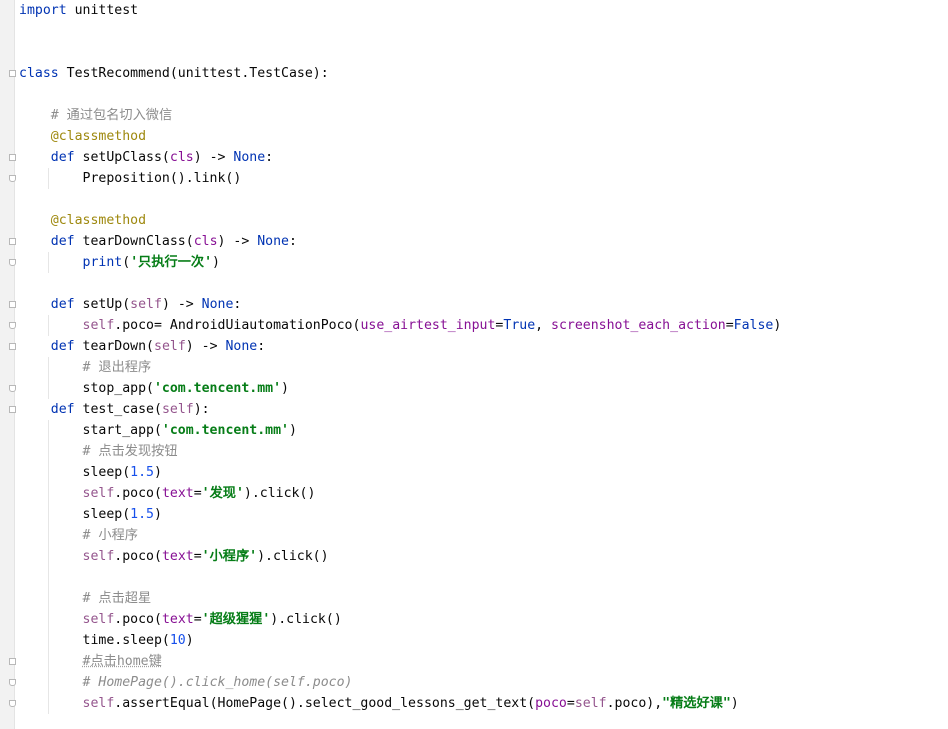 The image size is (948, 729). What do you see at coordinates (222, 493) in the screenshot?
I see `code-token: '发现'` at bounding box center [222, 493].